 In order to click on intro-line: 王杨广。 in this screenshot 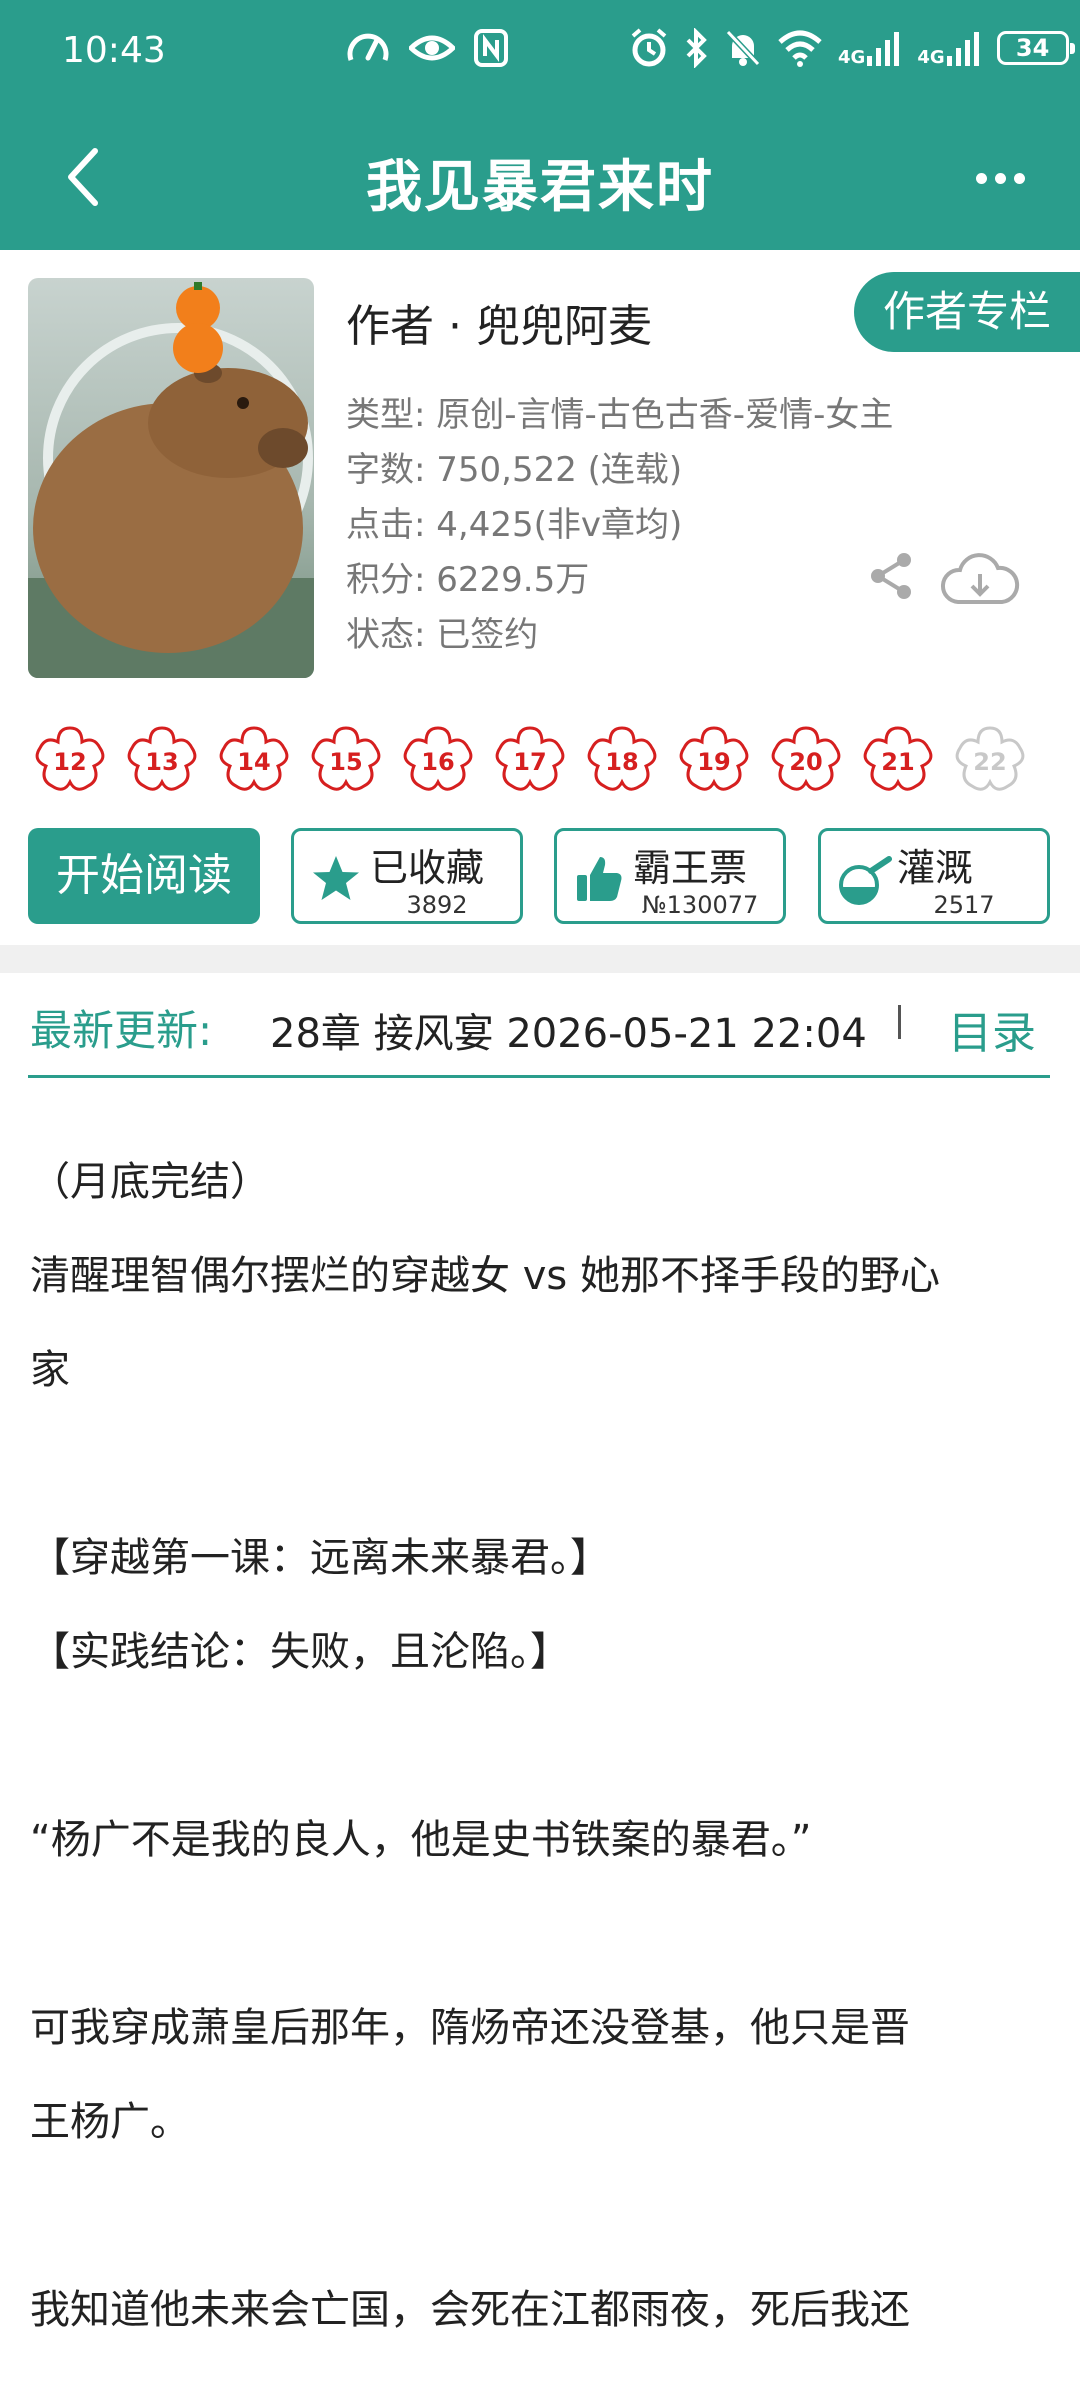, I will do `click(110, 2122)`.